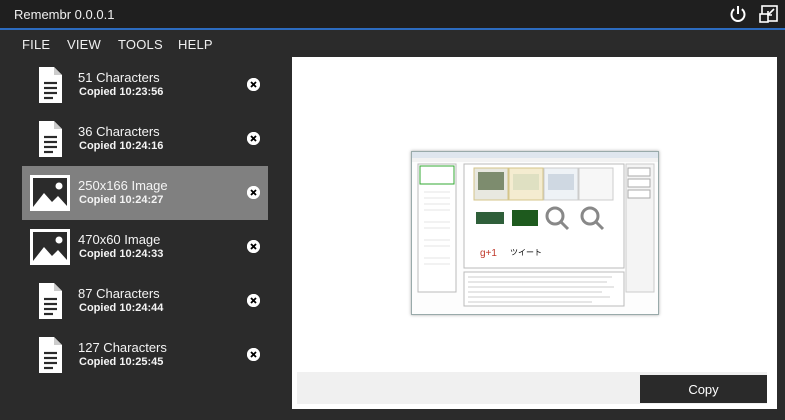  I want to click on menu-help: HELP, so click(195, 44).